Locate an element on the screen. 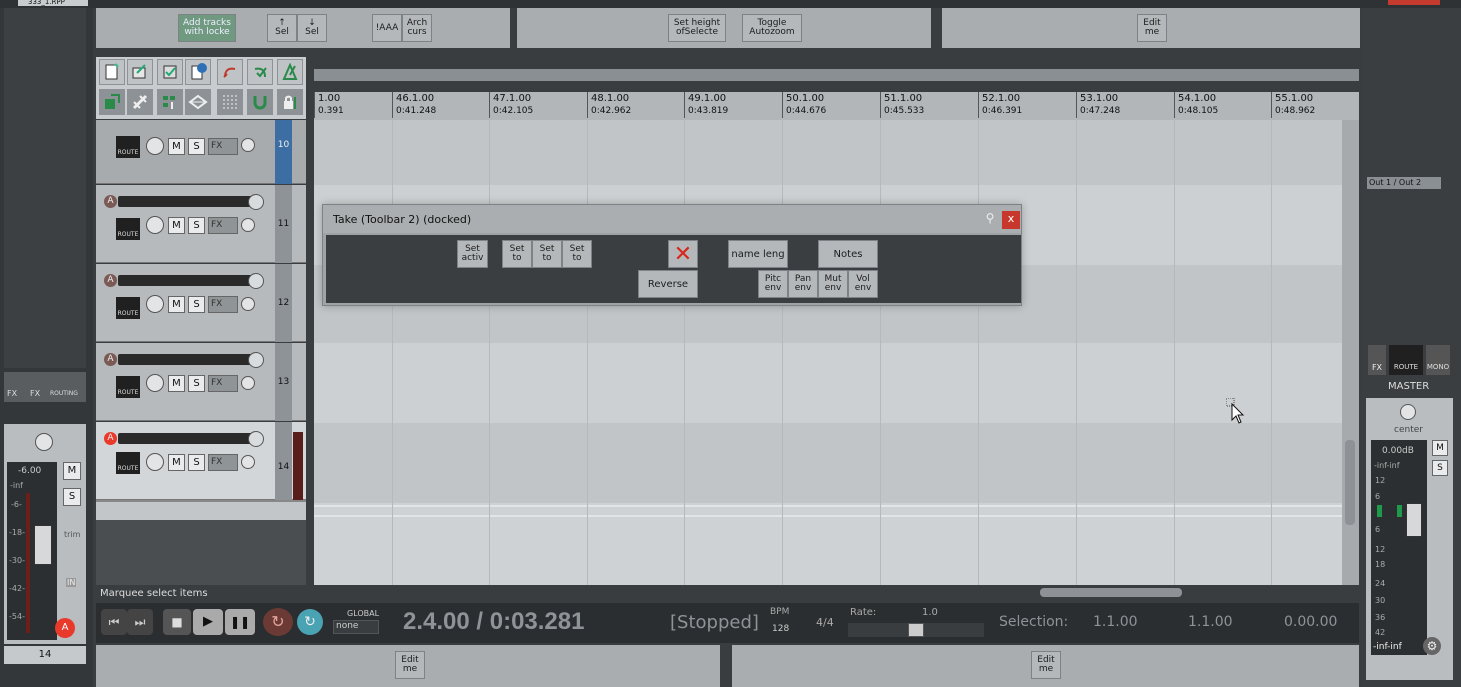  master-pan-knob is located at coordinates (1408, 412).